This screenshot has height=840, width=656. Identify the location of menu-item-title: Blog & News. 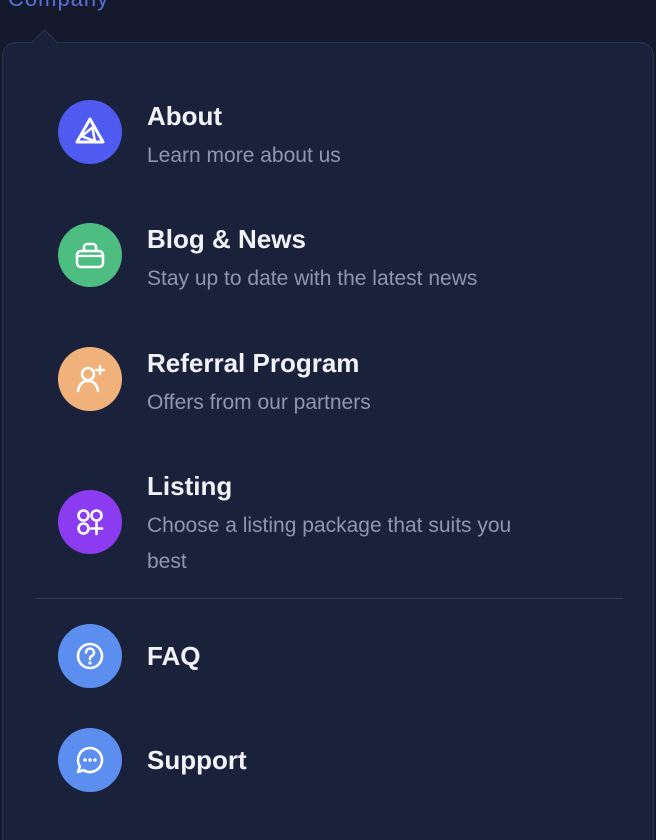
(226, 239).